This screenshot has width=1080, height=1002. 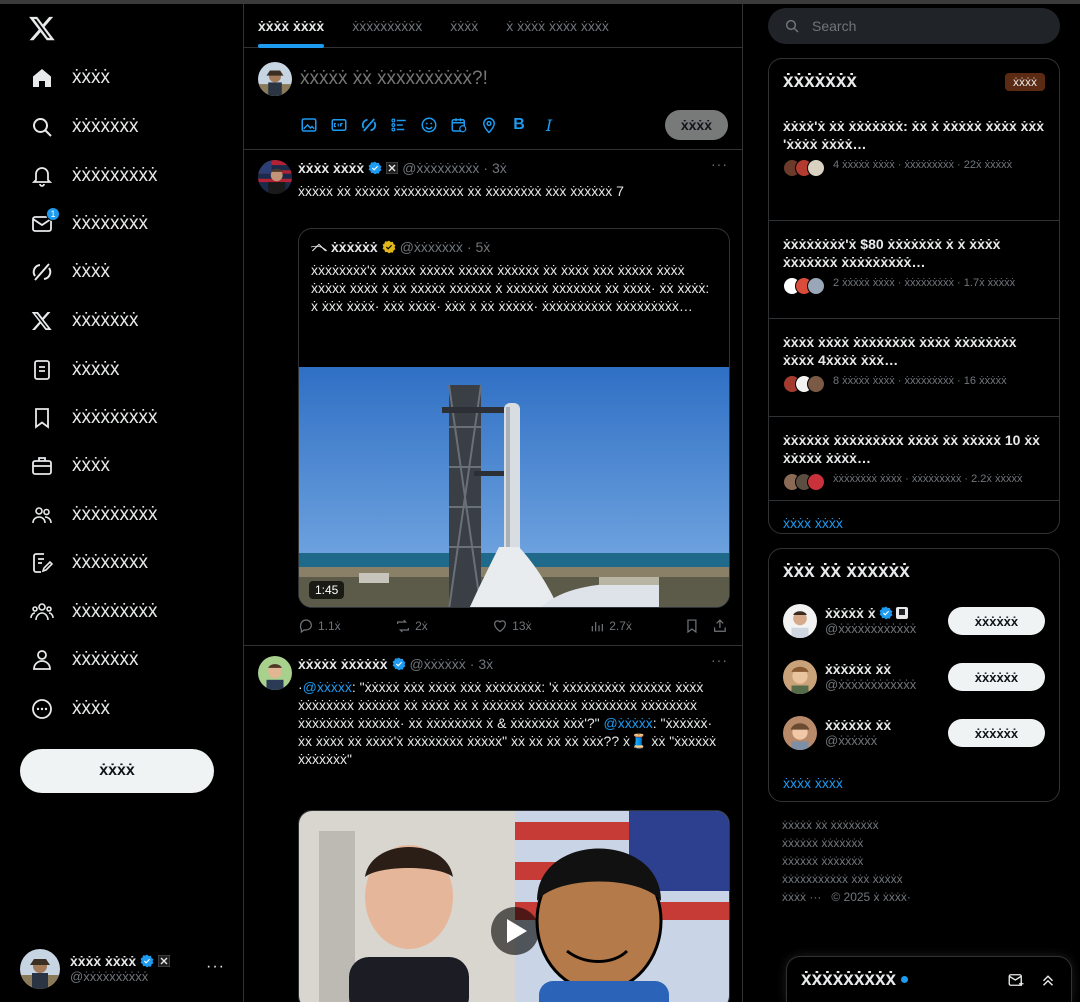 What do you see at coordinates (549, 125) in the screenshot?
I see `italic-icon: I` at bounding box center [549, 125].